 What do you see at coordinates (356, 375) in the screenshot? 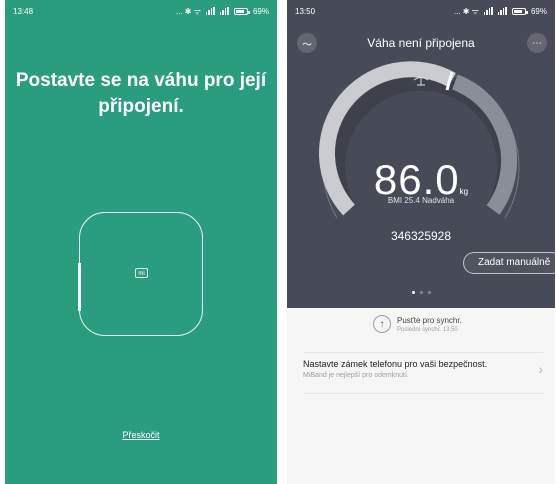
I see `lock-tip-subtitle: MiBand je nejlepší pro odemknutí.` at bounding box center [356, 375].